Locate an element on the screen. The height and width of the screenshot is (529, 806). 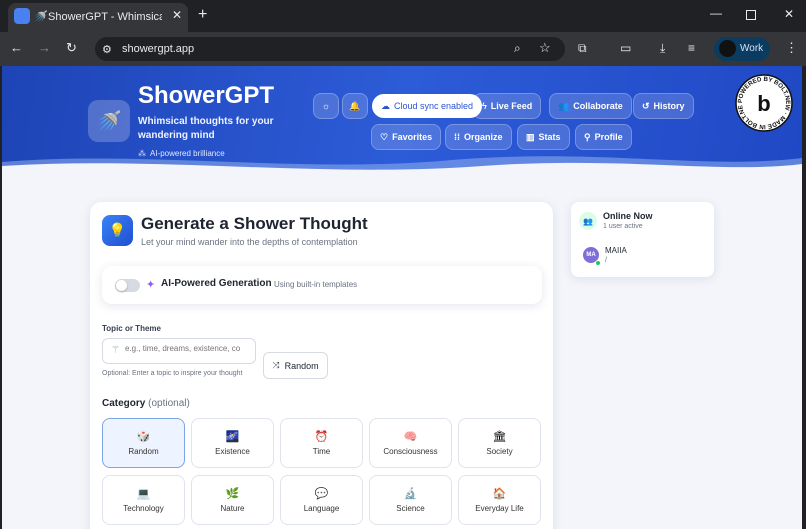
category-icon: 💻 is located at coordinates (143, 494).